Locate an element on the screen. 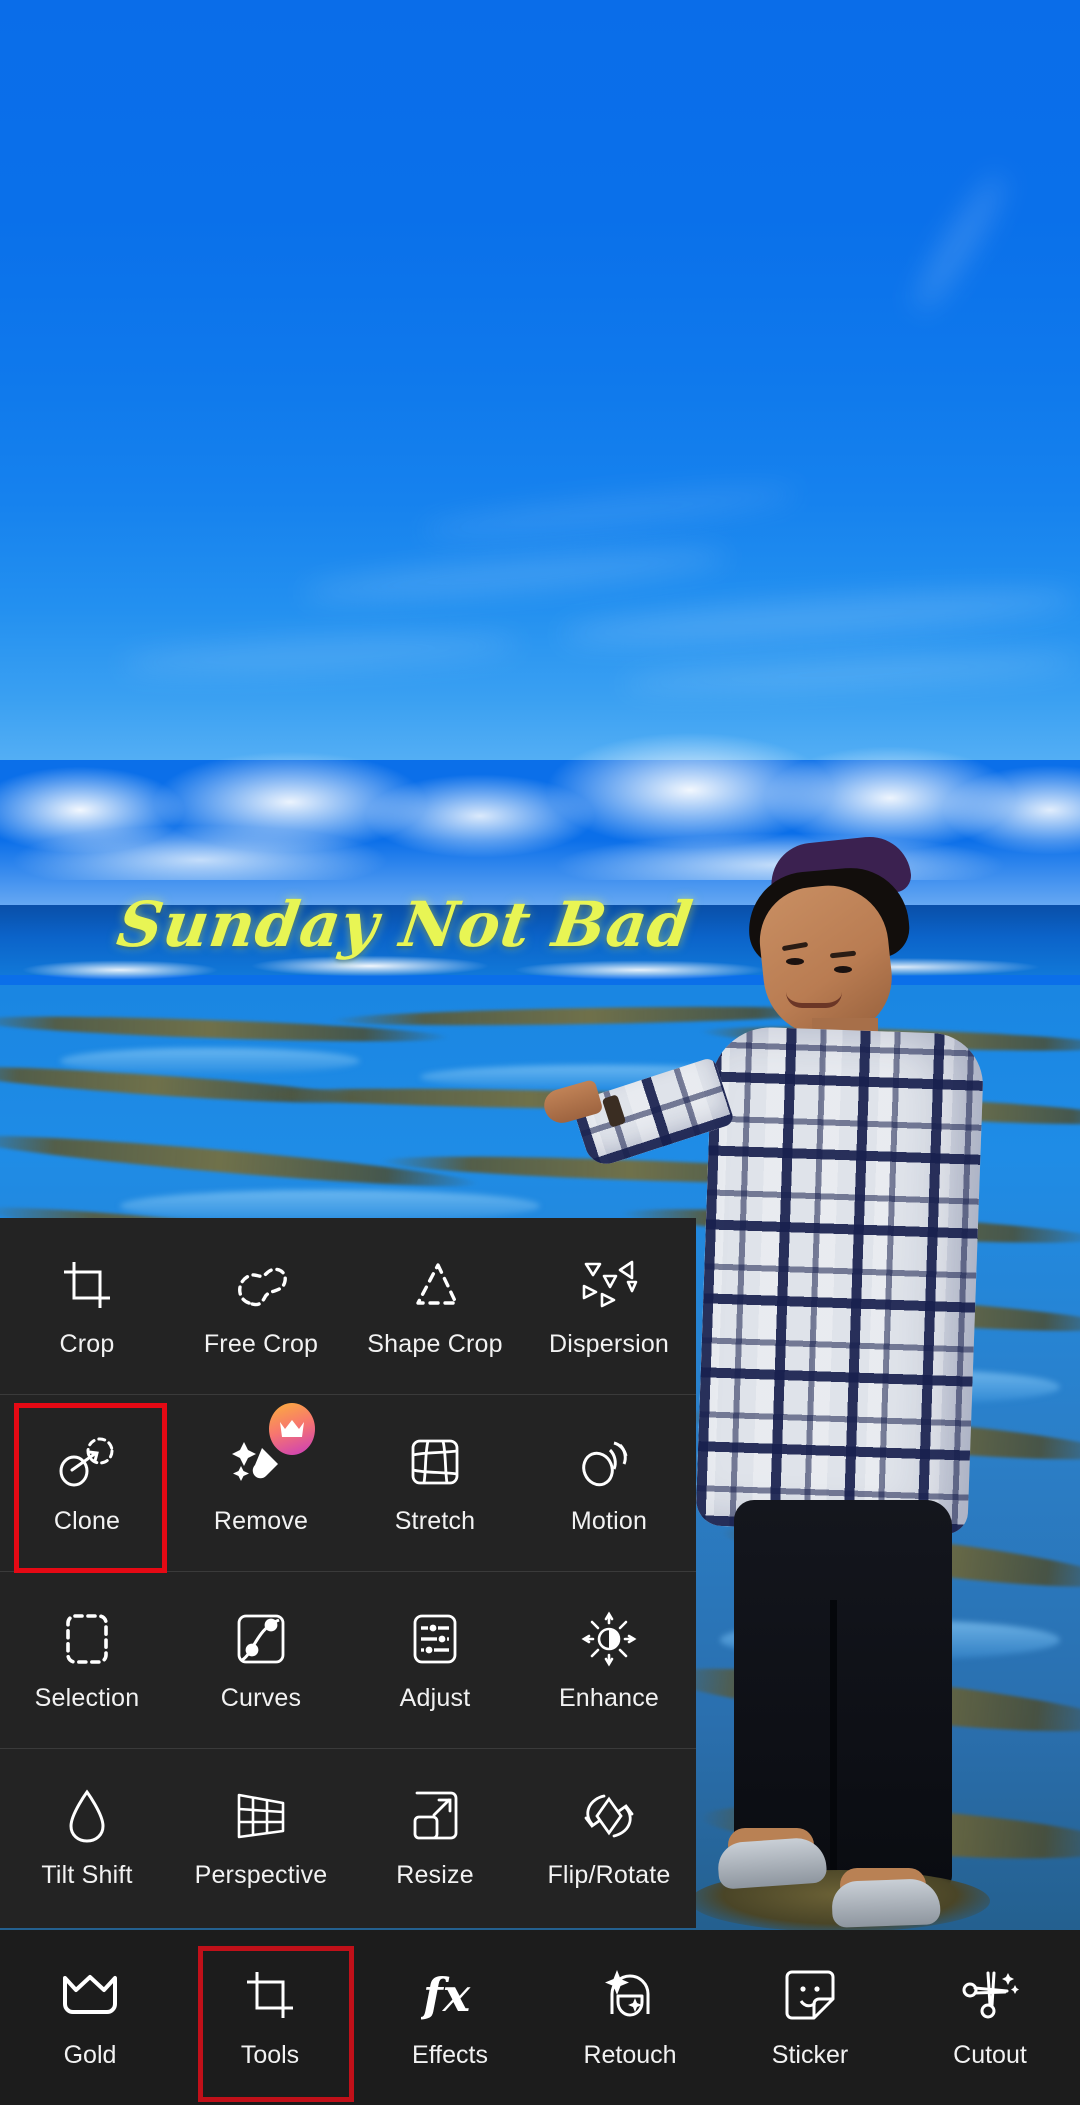 The height and width of the screenshot is (2105, 1080). stretch-icon is located at coordinates (435, 1462).